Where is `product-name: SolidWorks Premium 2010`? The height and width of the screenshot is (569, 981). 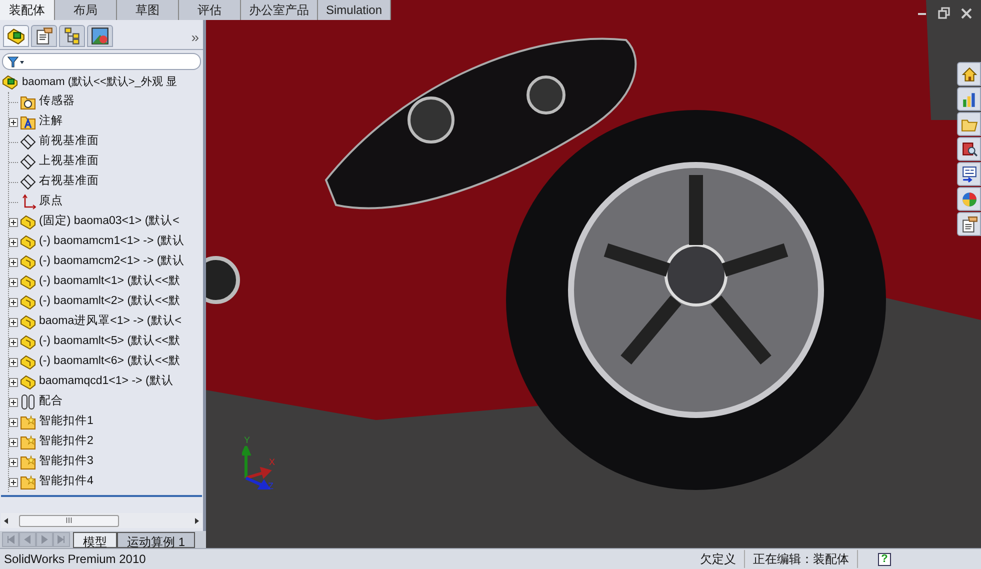 product-name: SolidWorks Premium 2010 is located at coordinates (74, 559).